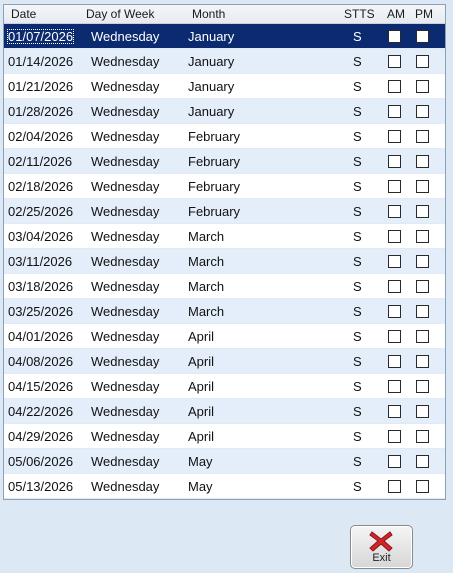 The height and width of the screenshot is (573, 453). I want to click on table-row: 03/04/2026 Wednesday March S, so click(224, 236).